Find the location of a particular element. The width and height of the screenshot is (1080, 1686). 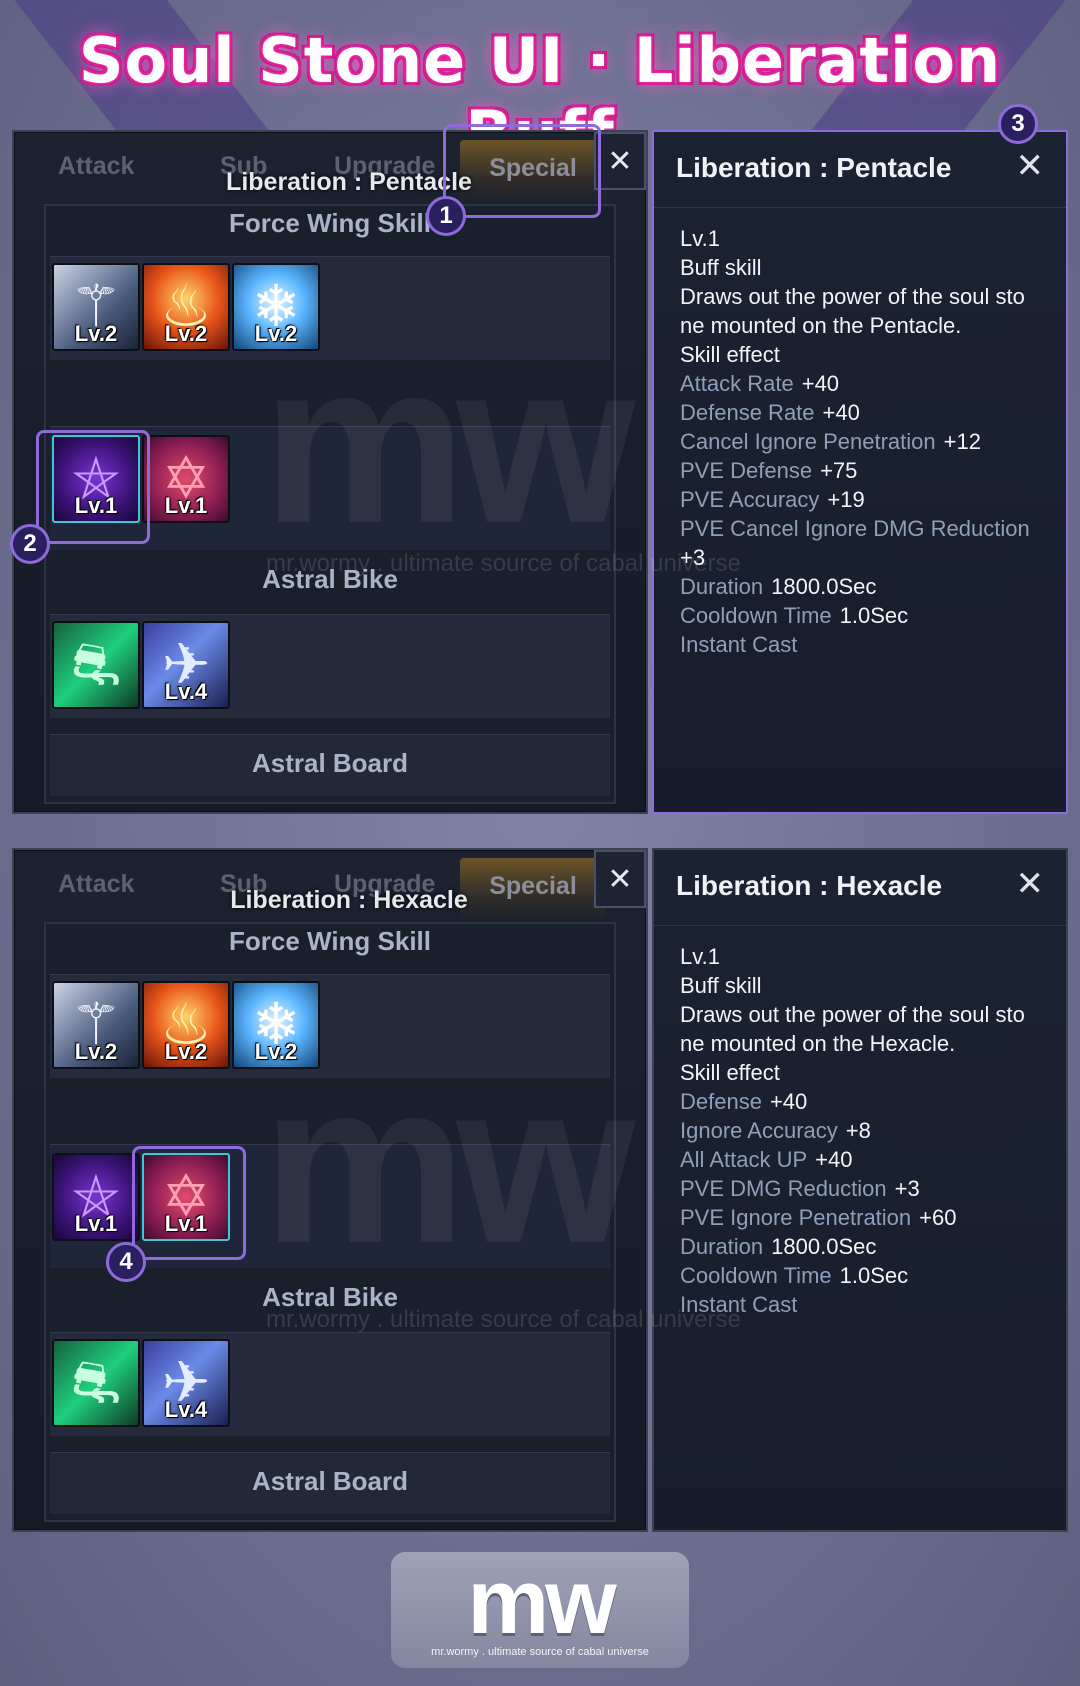

tooltip-header: Liberation : Hexacle ✕ is located at coordinates (860, 888).